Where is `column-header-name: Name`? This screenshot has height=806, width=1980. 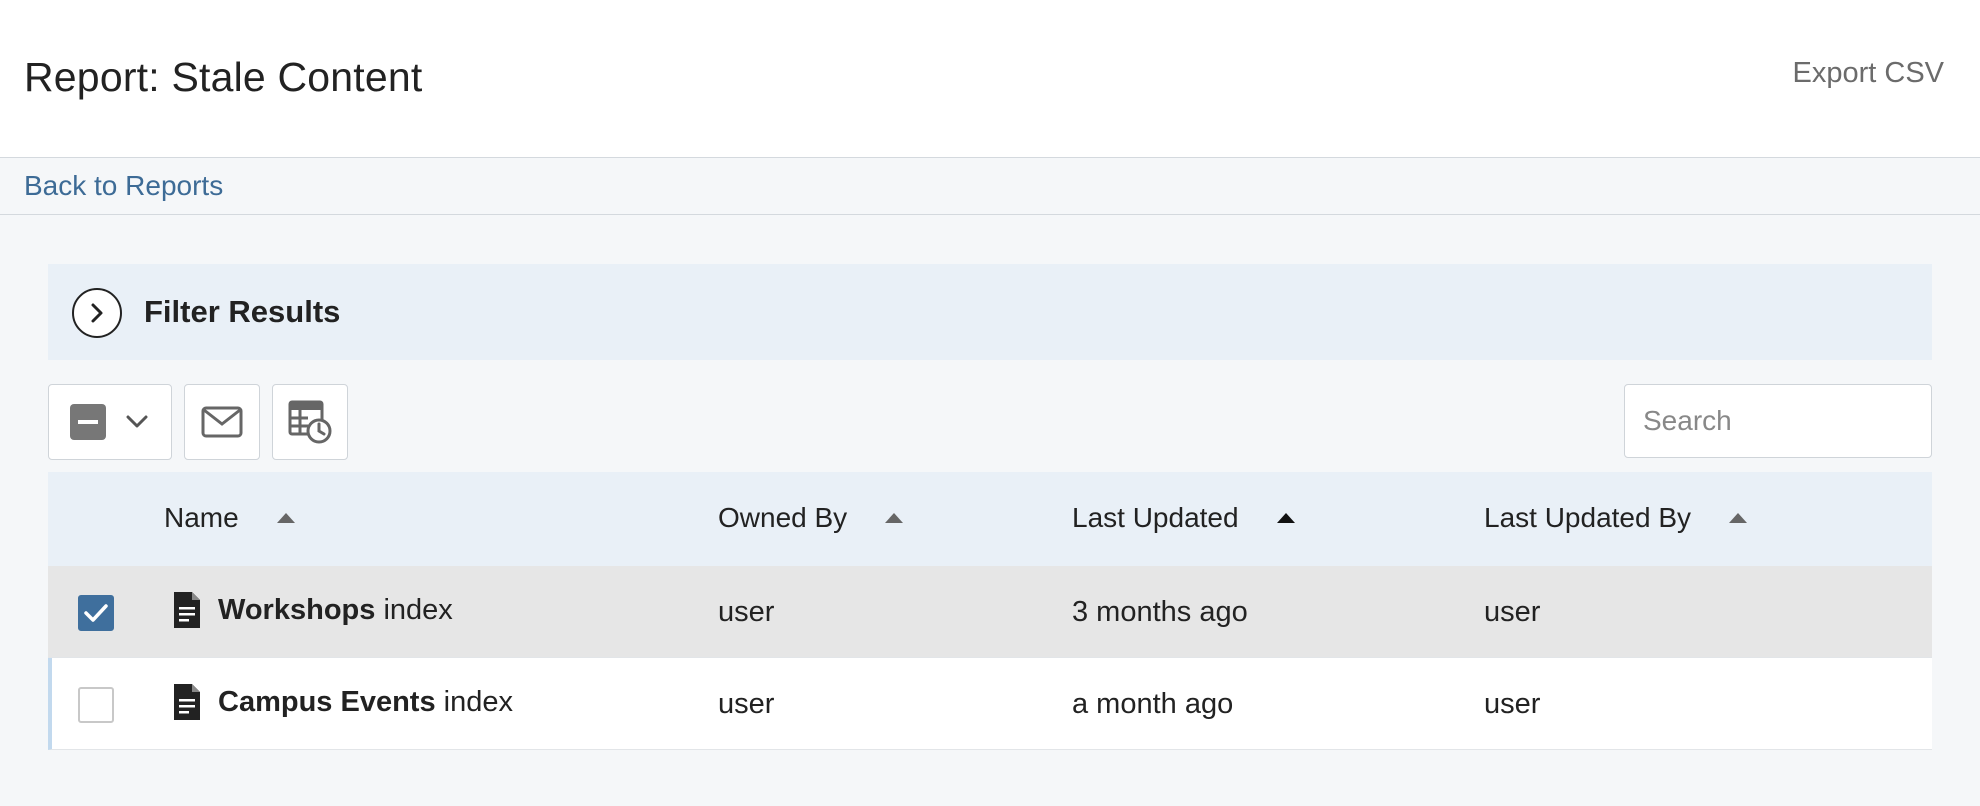 column-header-name: Name is located at coordinates (229, 518).